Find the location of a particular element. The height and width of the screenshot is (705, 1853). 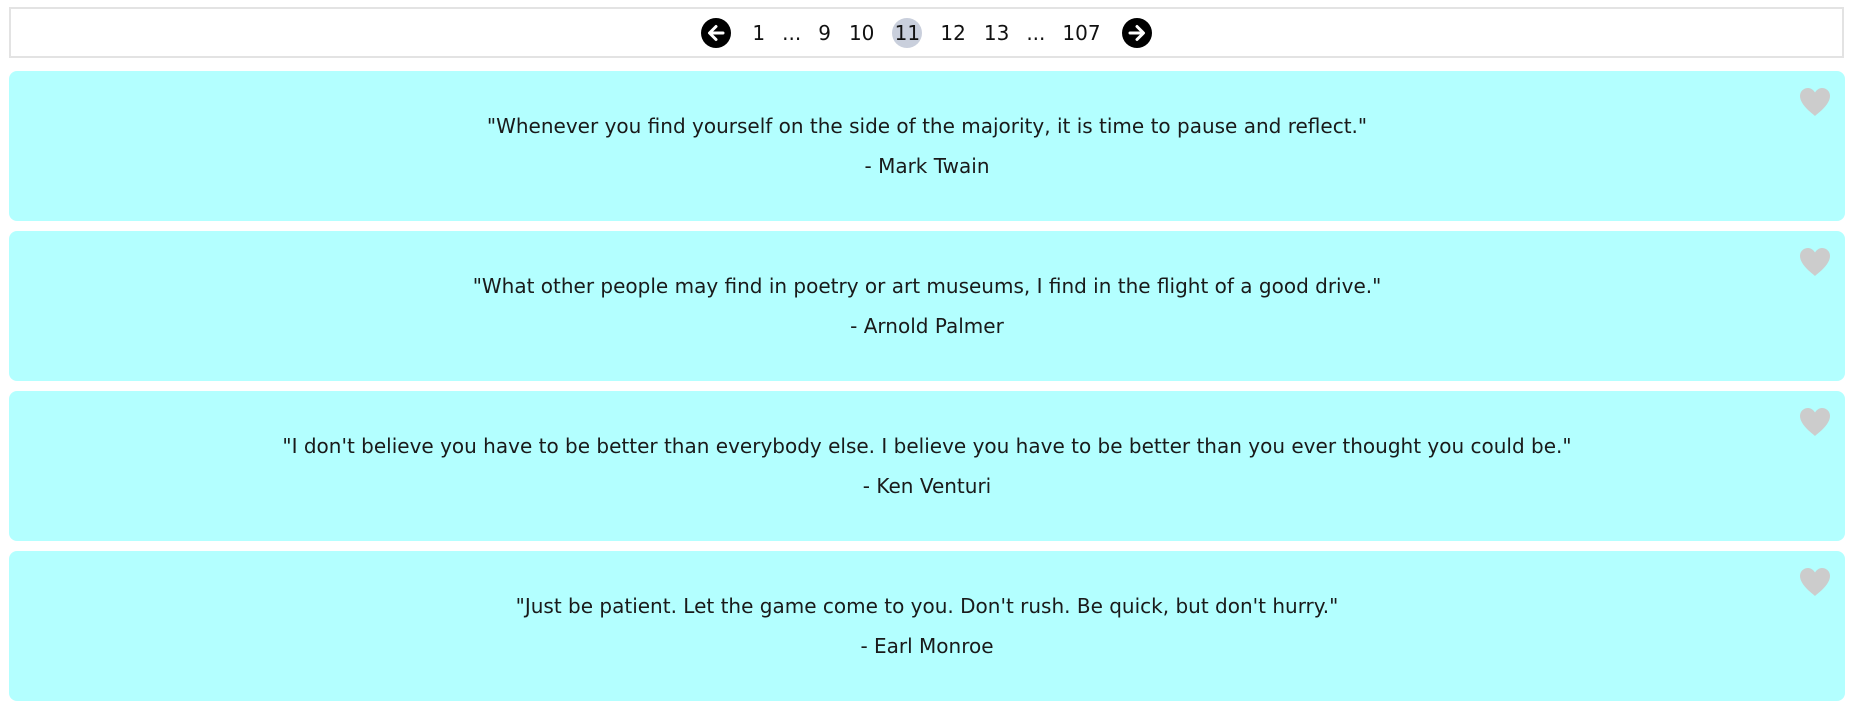

quote-author: - Ken Venturi is located at coordinates (927, 486).